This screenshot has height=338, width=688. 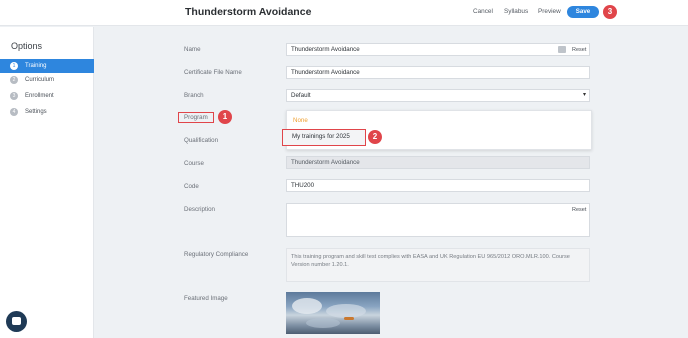 I want to click on regulatory-compliance-label: Regulatory Compliance, so click(x=216, y=254).